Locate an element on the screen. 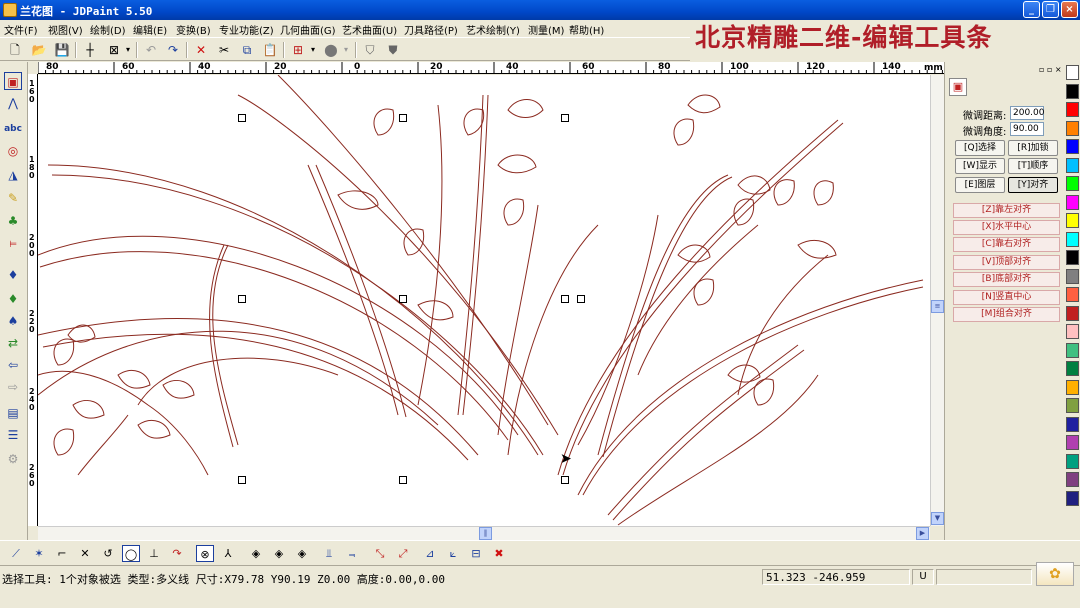 This screenshot has height=608, width=1080. menu-geo-surface: 几何曲面(G) is located at coordinates (308, 29).